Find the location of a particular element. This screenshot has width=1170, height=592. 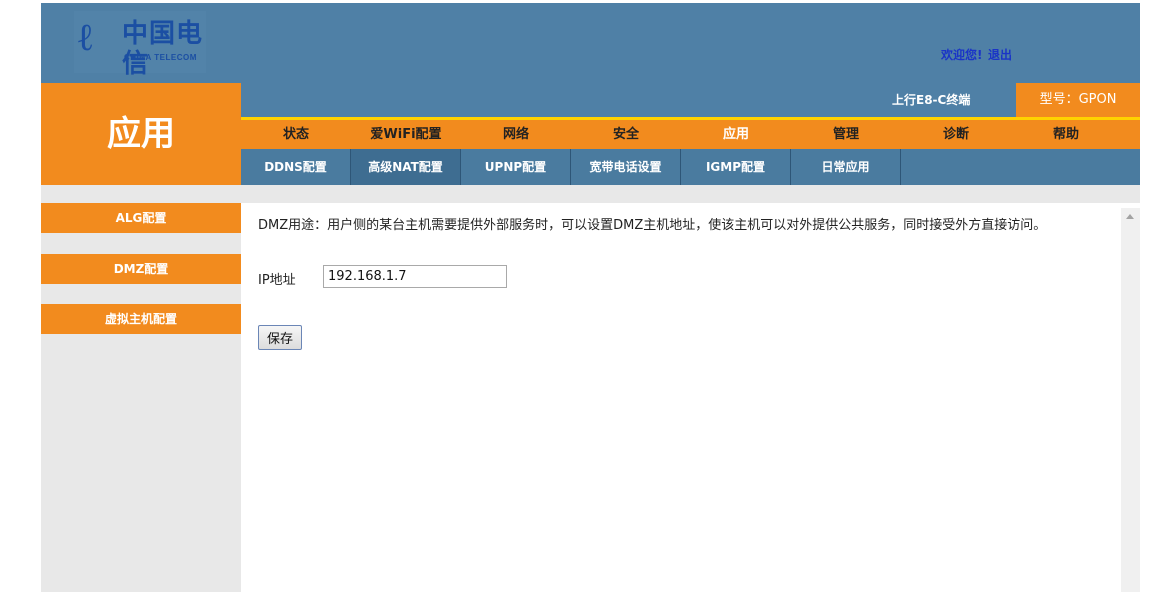

save-button: 保存 is located at coordinates (280, 337).